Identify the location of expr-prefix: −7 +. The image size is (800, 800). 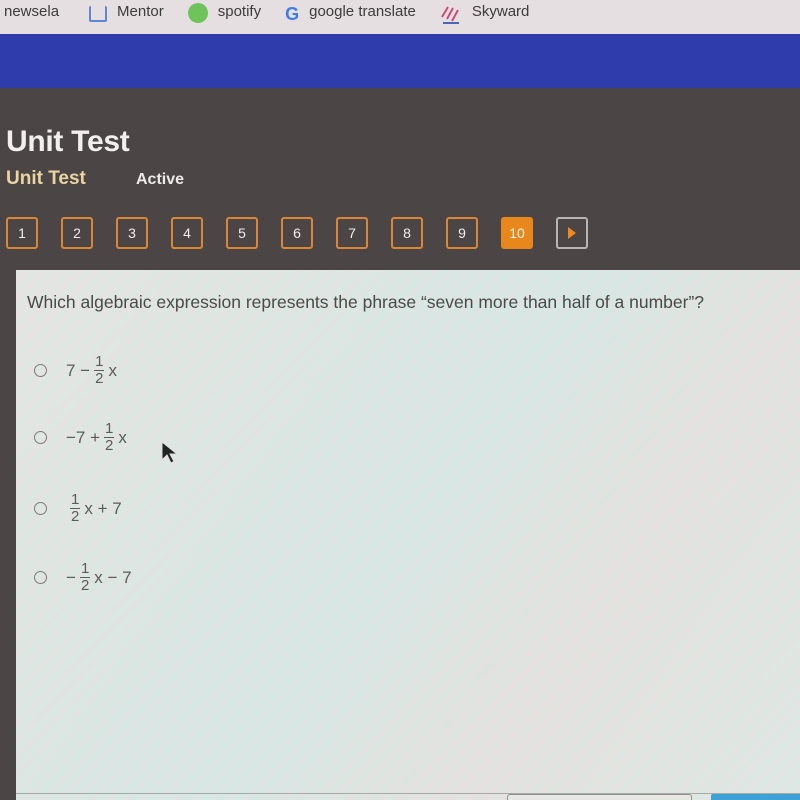
(83, 437).